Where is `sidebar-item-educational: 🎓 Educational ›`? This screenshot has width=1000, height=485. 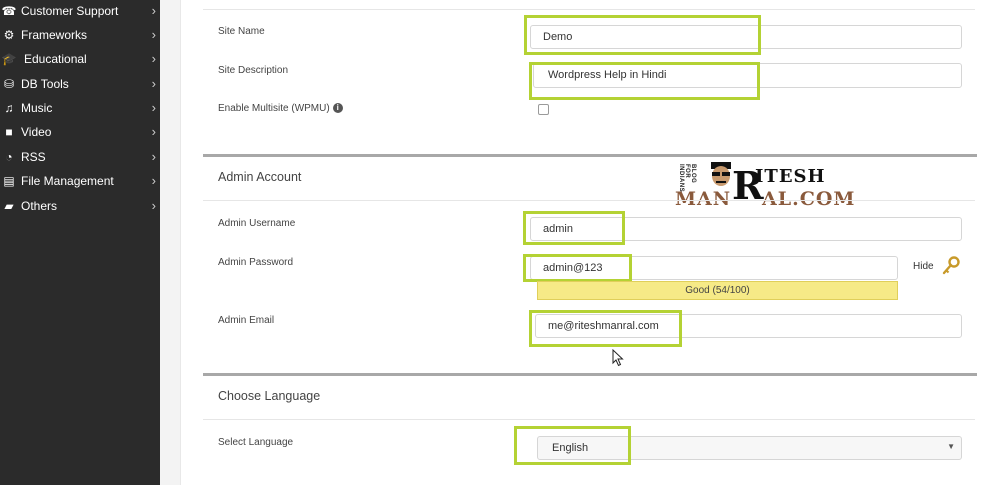 sidebar-item-educational: 🎓 Educational › is located at coordinates (80, 59).